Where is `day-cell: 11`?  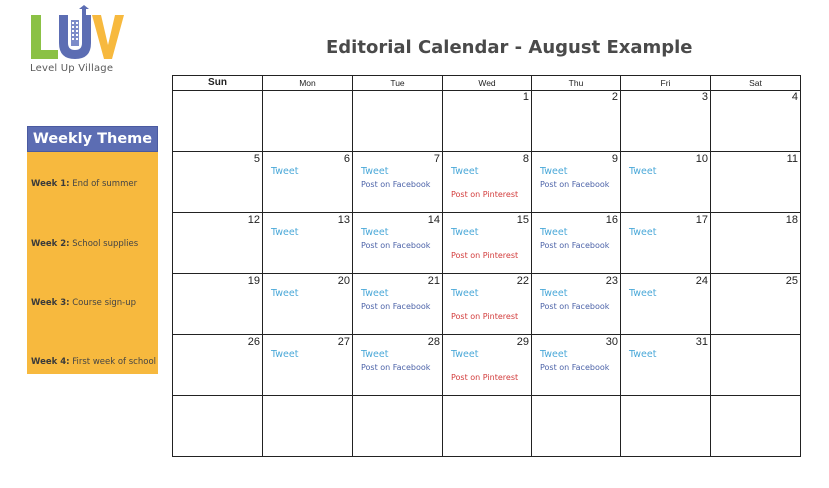 day-cell: 11 is located at coordinates (755, 182).